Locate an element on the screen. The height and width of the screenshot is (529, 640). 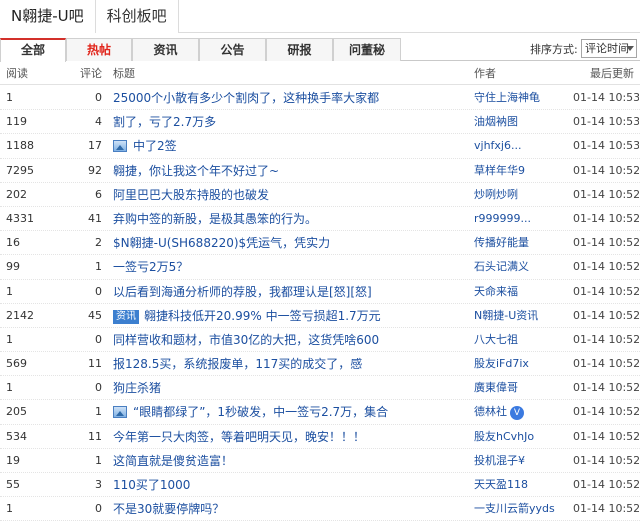
tab-announcements: 公告 is located at coordinates (232, 49).